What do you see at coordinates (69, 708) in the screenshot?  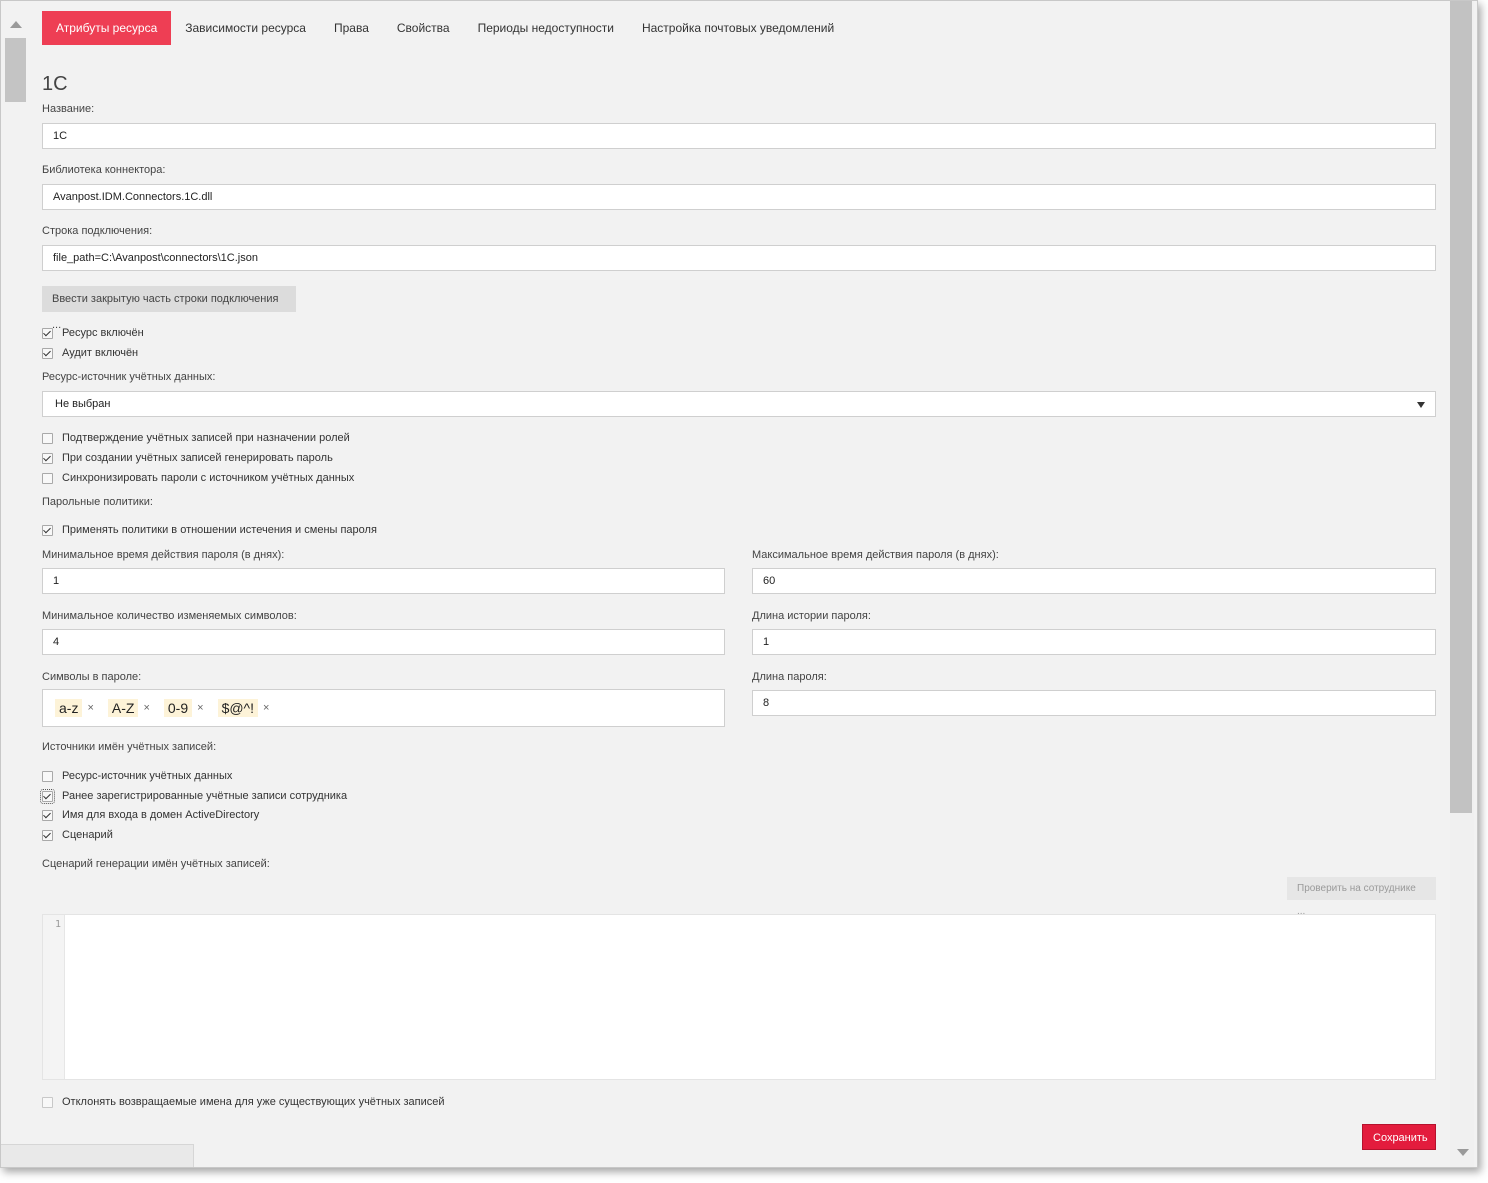 I see `tag-lowercase: a-z` at bounding box center [69, 708].